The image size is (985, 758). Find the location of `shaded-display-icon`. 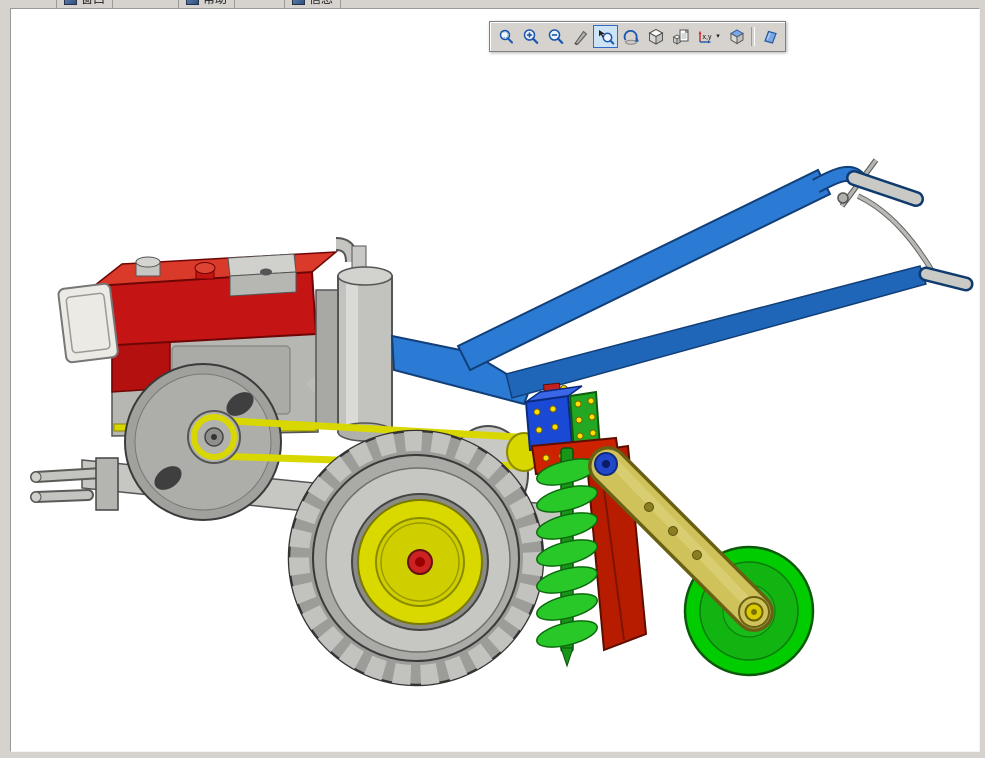

shaded-display-icon is located at coordinates (770, 37).